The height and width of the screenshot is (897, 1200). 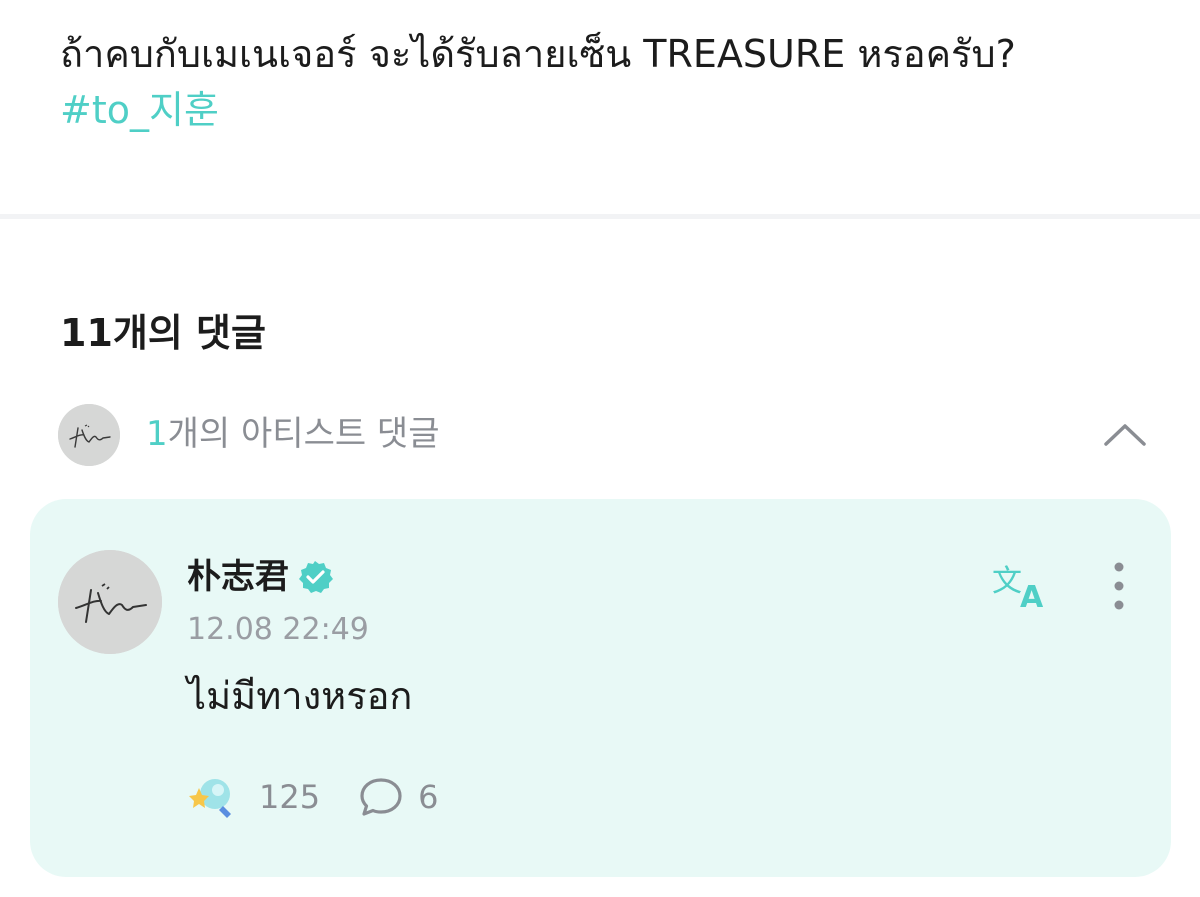 What do you see at coordinates (157, 434) in the screenshot?
I see `artist-comments-count: 1` at bounding box center [157, 434].